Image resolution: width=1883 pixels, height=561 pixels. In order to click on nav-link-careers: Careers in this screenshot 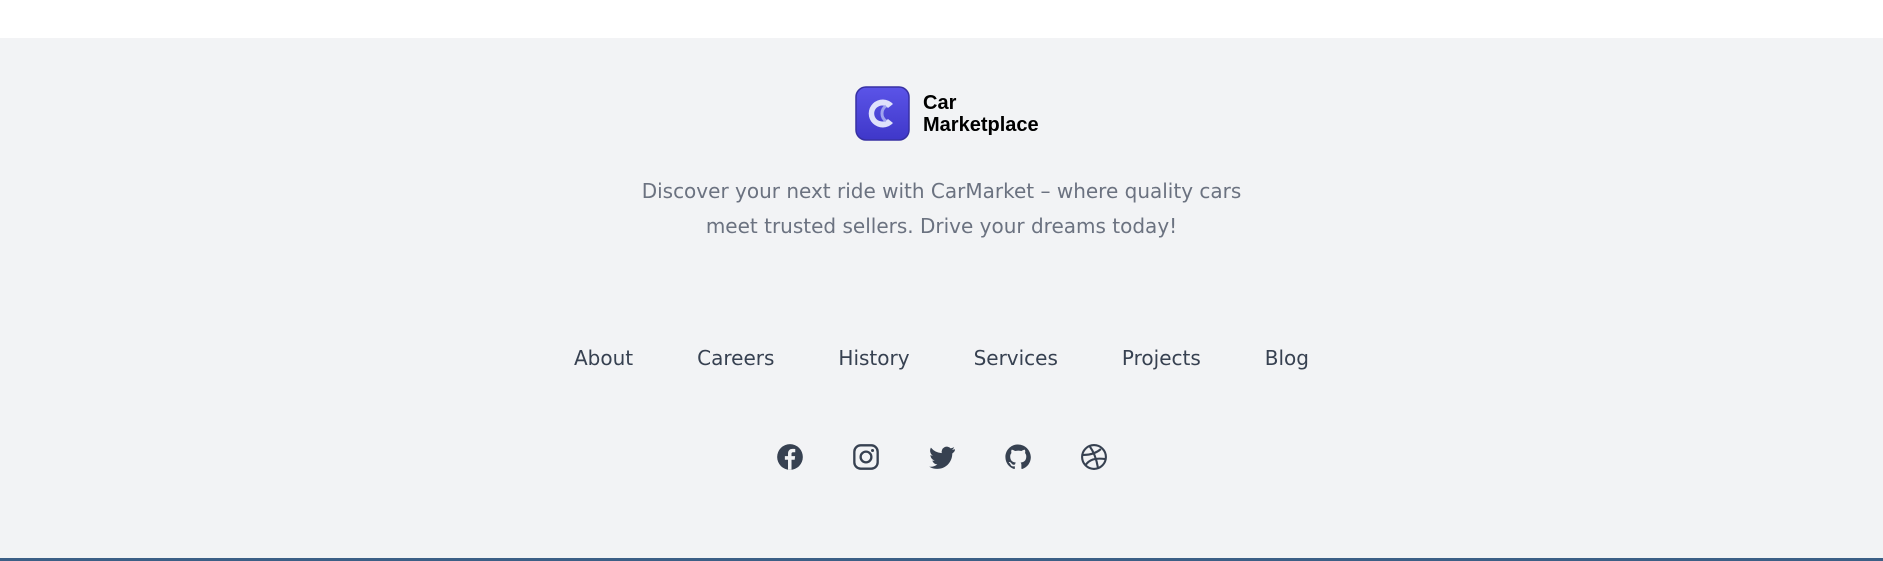, I will do `click(735, 358)`.